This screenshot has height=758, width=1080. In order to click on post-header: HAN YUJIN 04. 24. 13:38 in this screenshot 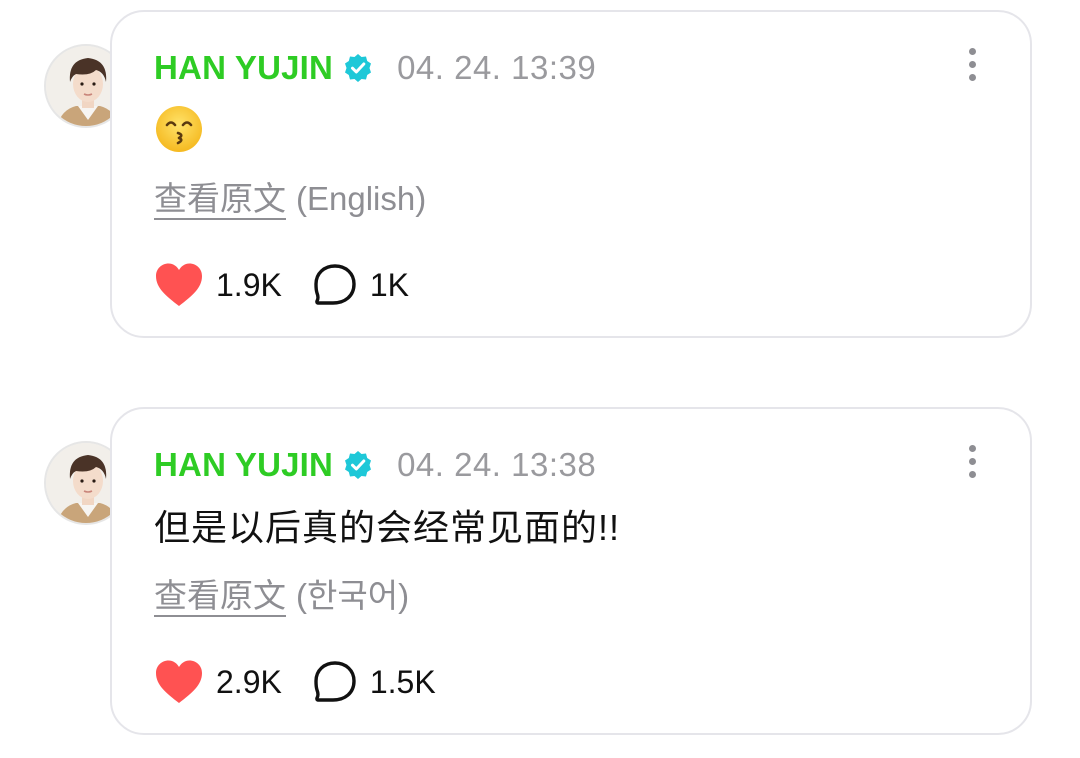, I will do `click(375, 465)`.